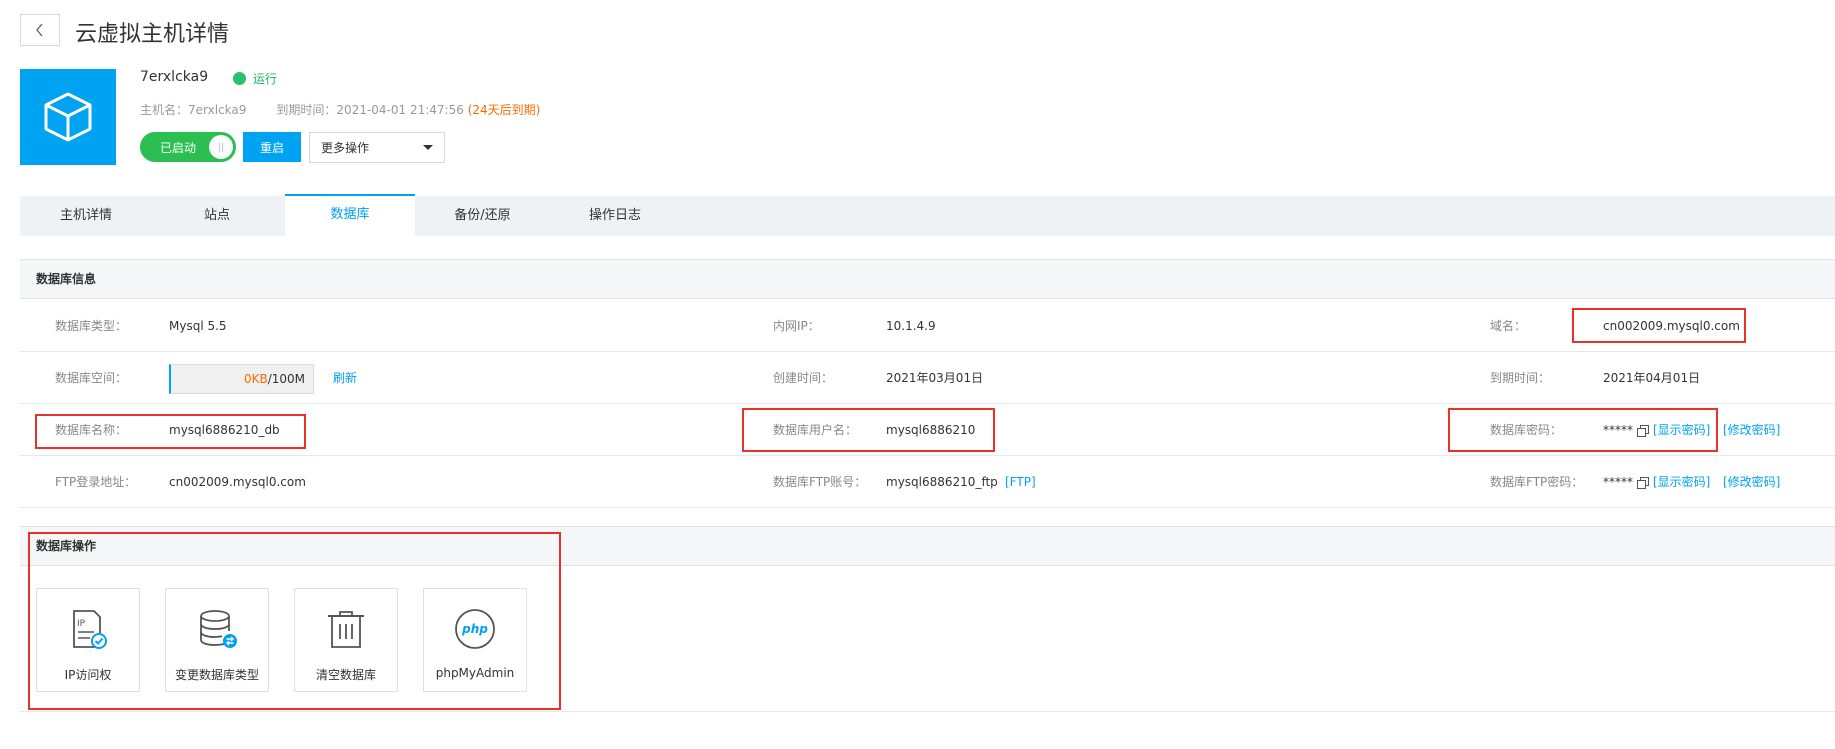 Image resolution: width=1835 pixels, height=749 pixels. What do you see at coordinates (931, 430) in the screenshot?
I see `db-user-value: mysql6886210` at bounding box center [931, 430].